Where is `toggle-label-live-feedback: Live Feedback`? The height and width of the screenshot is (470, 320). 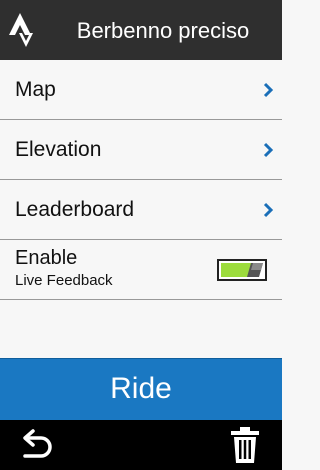
toggle-label-live-feedback: Live Feedback is located at coordinates (64, 280).